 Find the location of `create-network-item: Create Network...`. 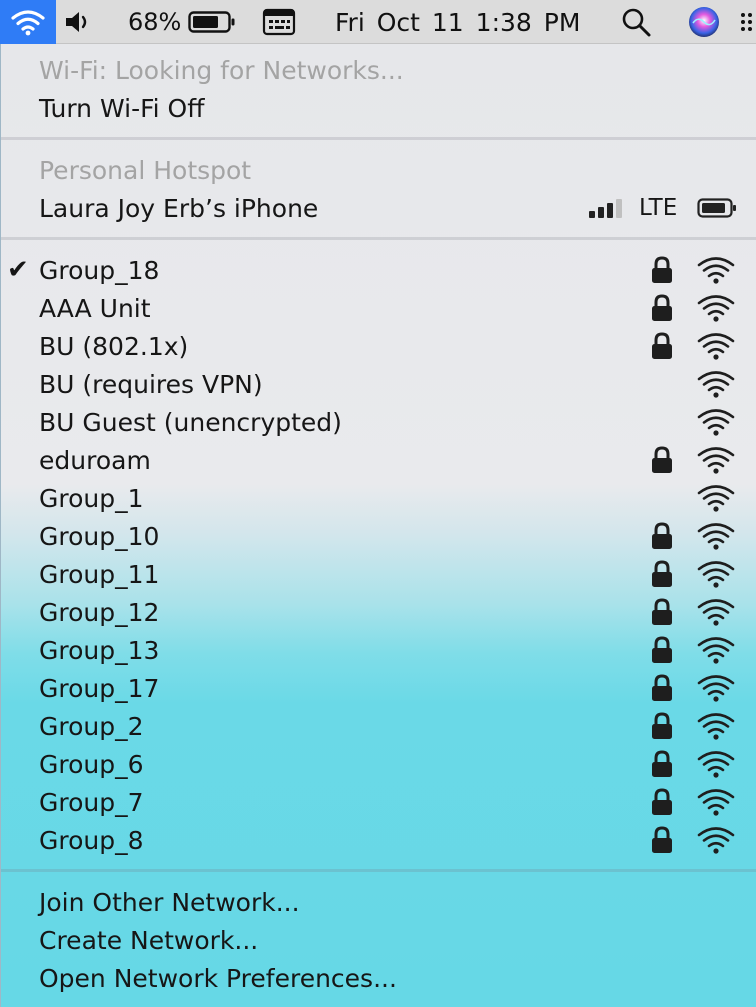

create-network-item: Create Network... is located at coordinates (378, 940).